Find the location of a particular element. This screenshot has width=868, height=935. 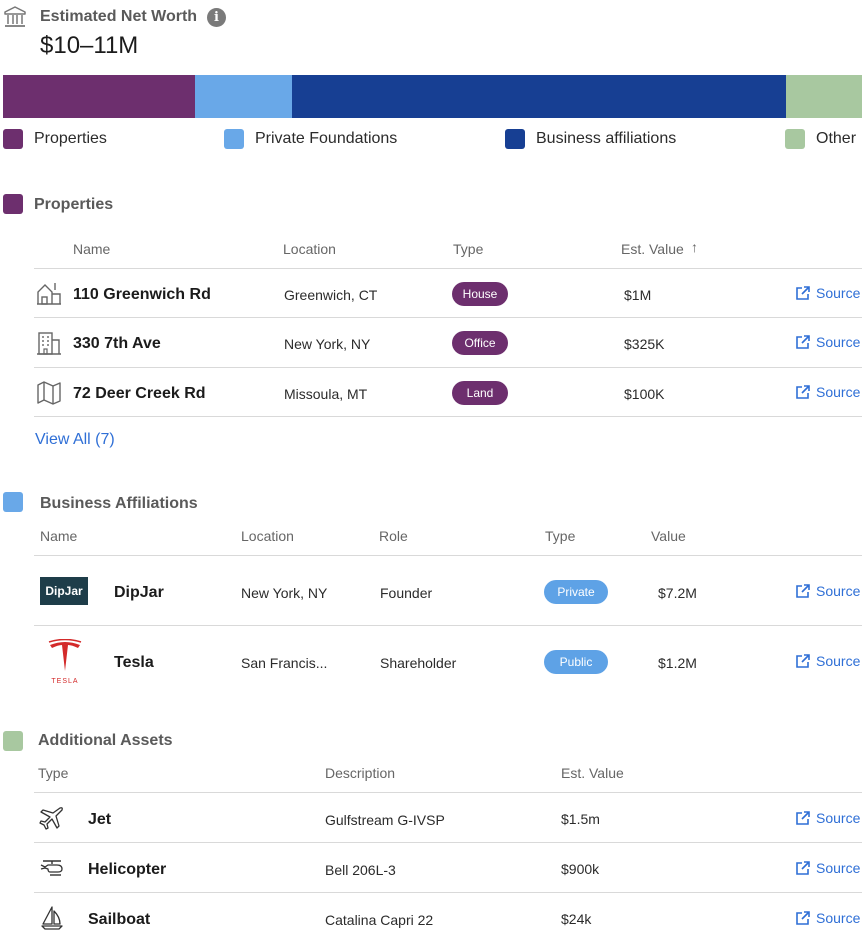

type-badge: Private is located at coordinates (576, 592).